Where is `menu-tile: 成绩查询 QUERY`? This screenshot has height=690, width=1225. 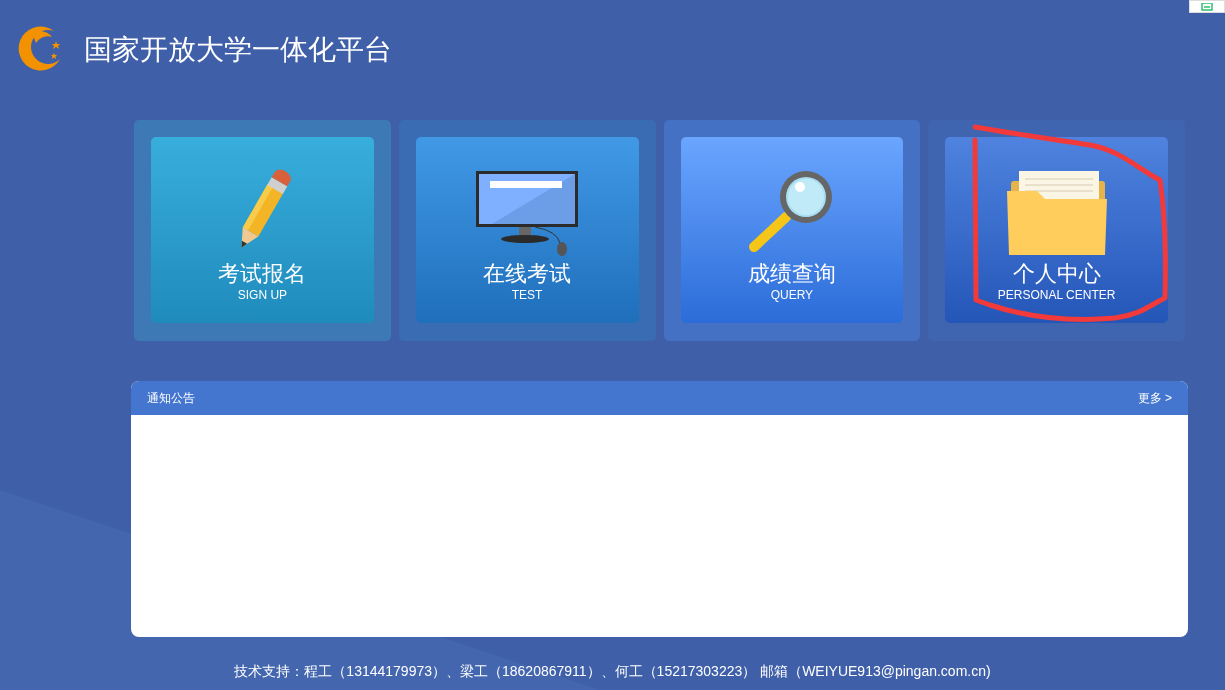
menu-tile: 成绩查询 QUERY is located at coordinates (792, 230).